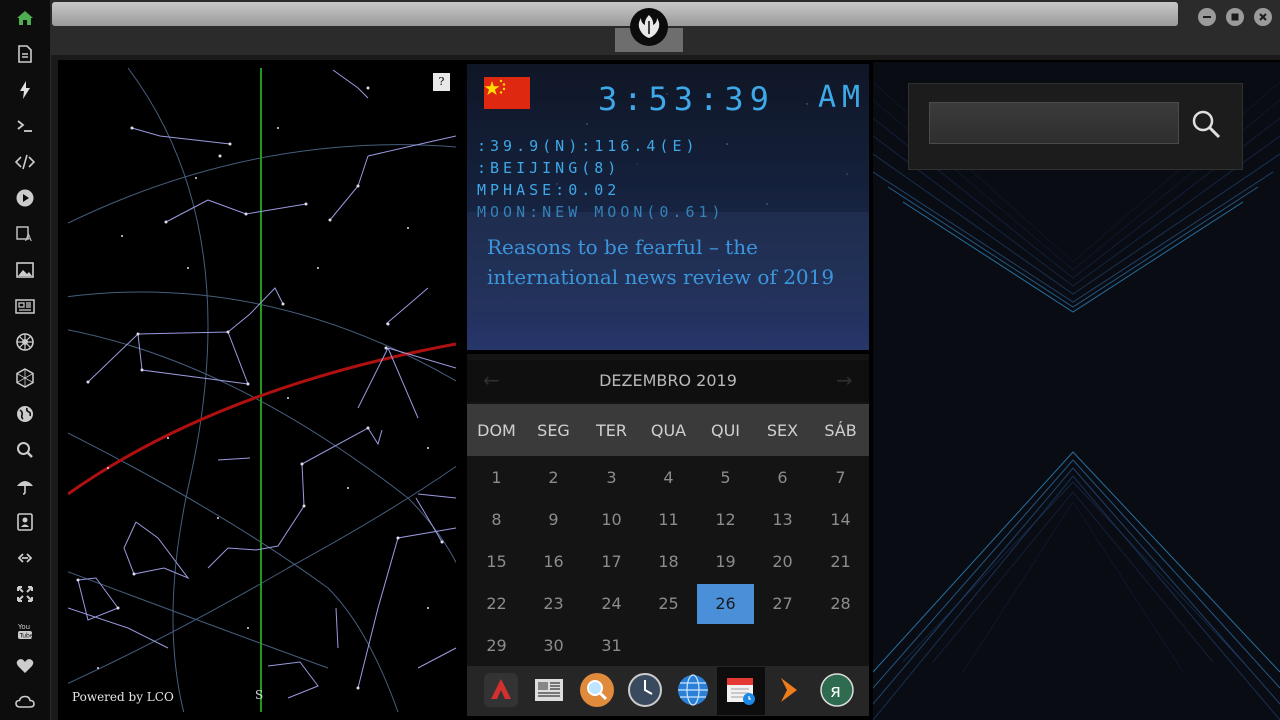  I want to click on calendar-day: 24, so click(611, 604).